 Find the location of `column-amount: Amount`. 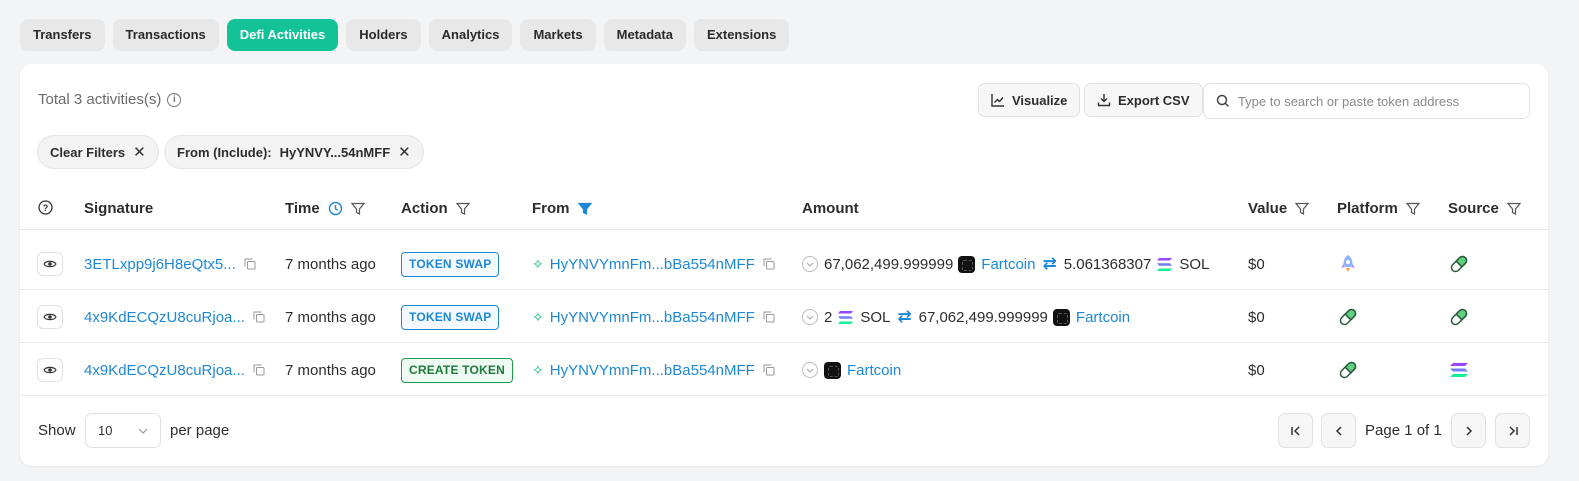

column-amount: Amount is located at coordinates (830, 208).